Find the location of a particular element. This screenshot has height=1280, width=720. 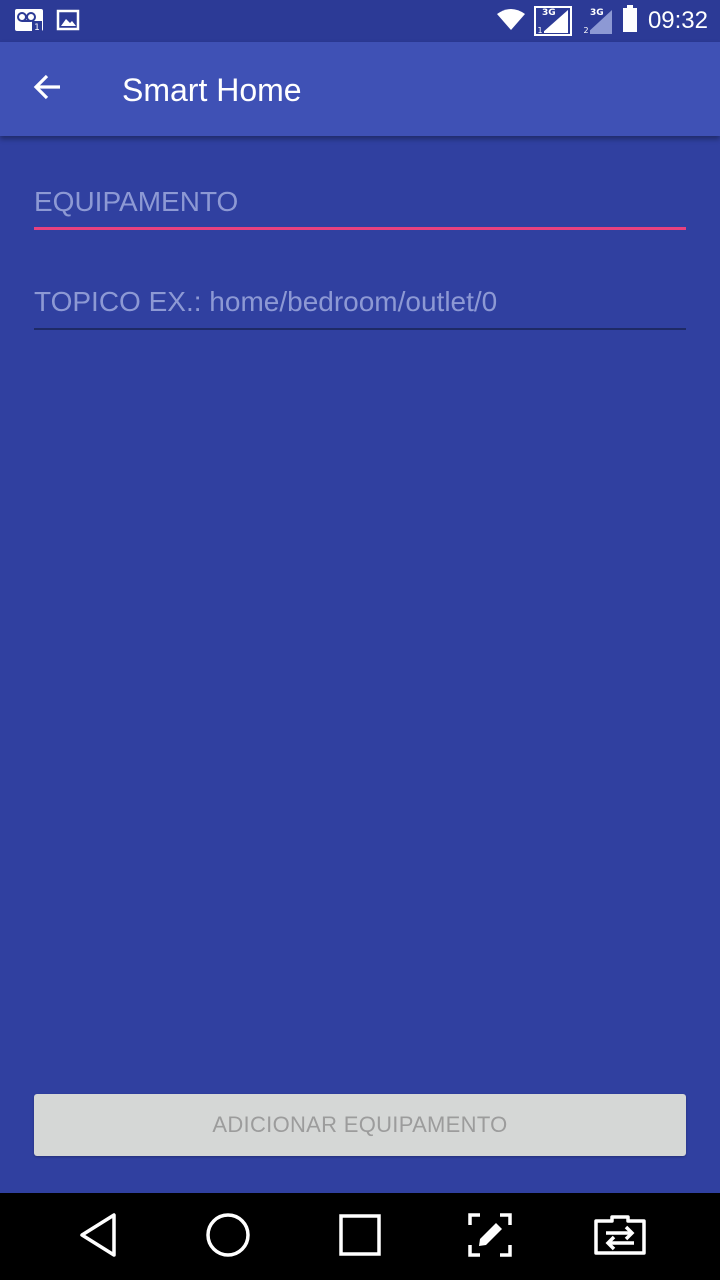

recents-square-icon is located at coordinates (360, 1237).